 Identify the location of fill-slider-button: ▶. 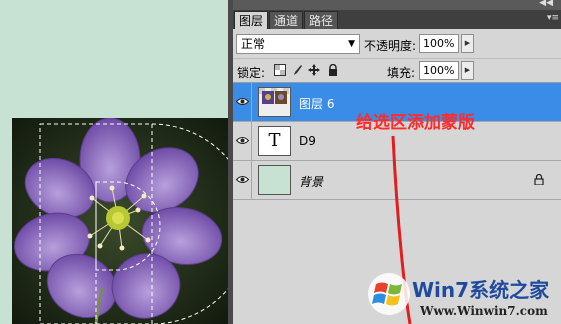
(467, 70).